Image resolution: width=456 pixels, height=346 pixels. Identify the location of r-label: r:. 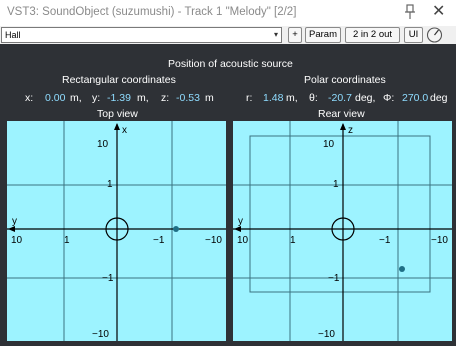
(249, 98).